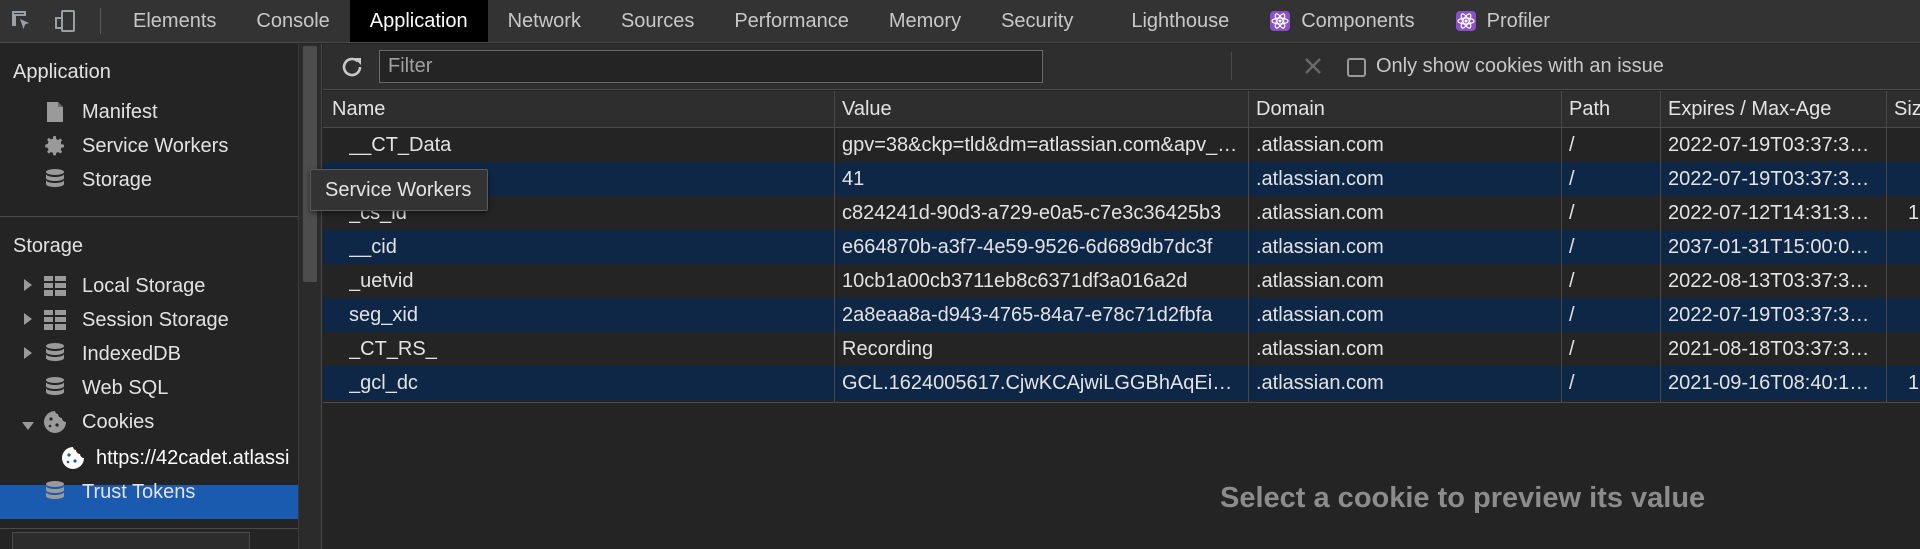 The height and width of the screenshot is (549, 1920). What do you see at coordinates (55, 320) in the screenshot?
I see `table-icon` at bounding box center [55, 320].